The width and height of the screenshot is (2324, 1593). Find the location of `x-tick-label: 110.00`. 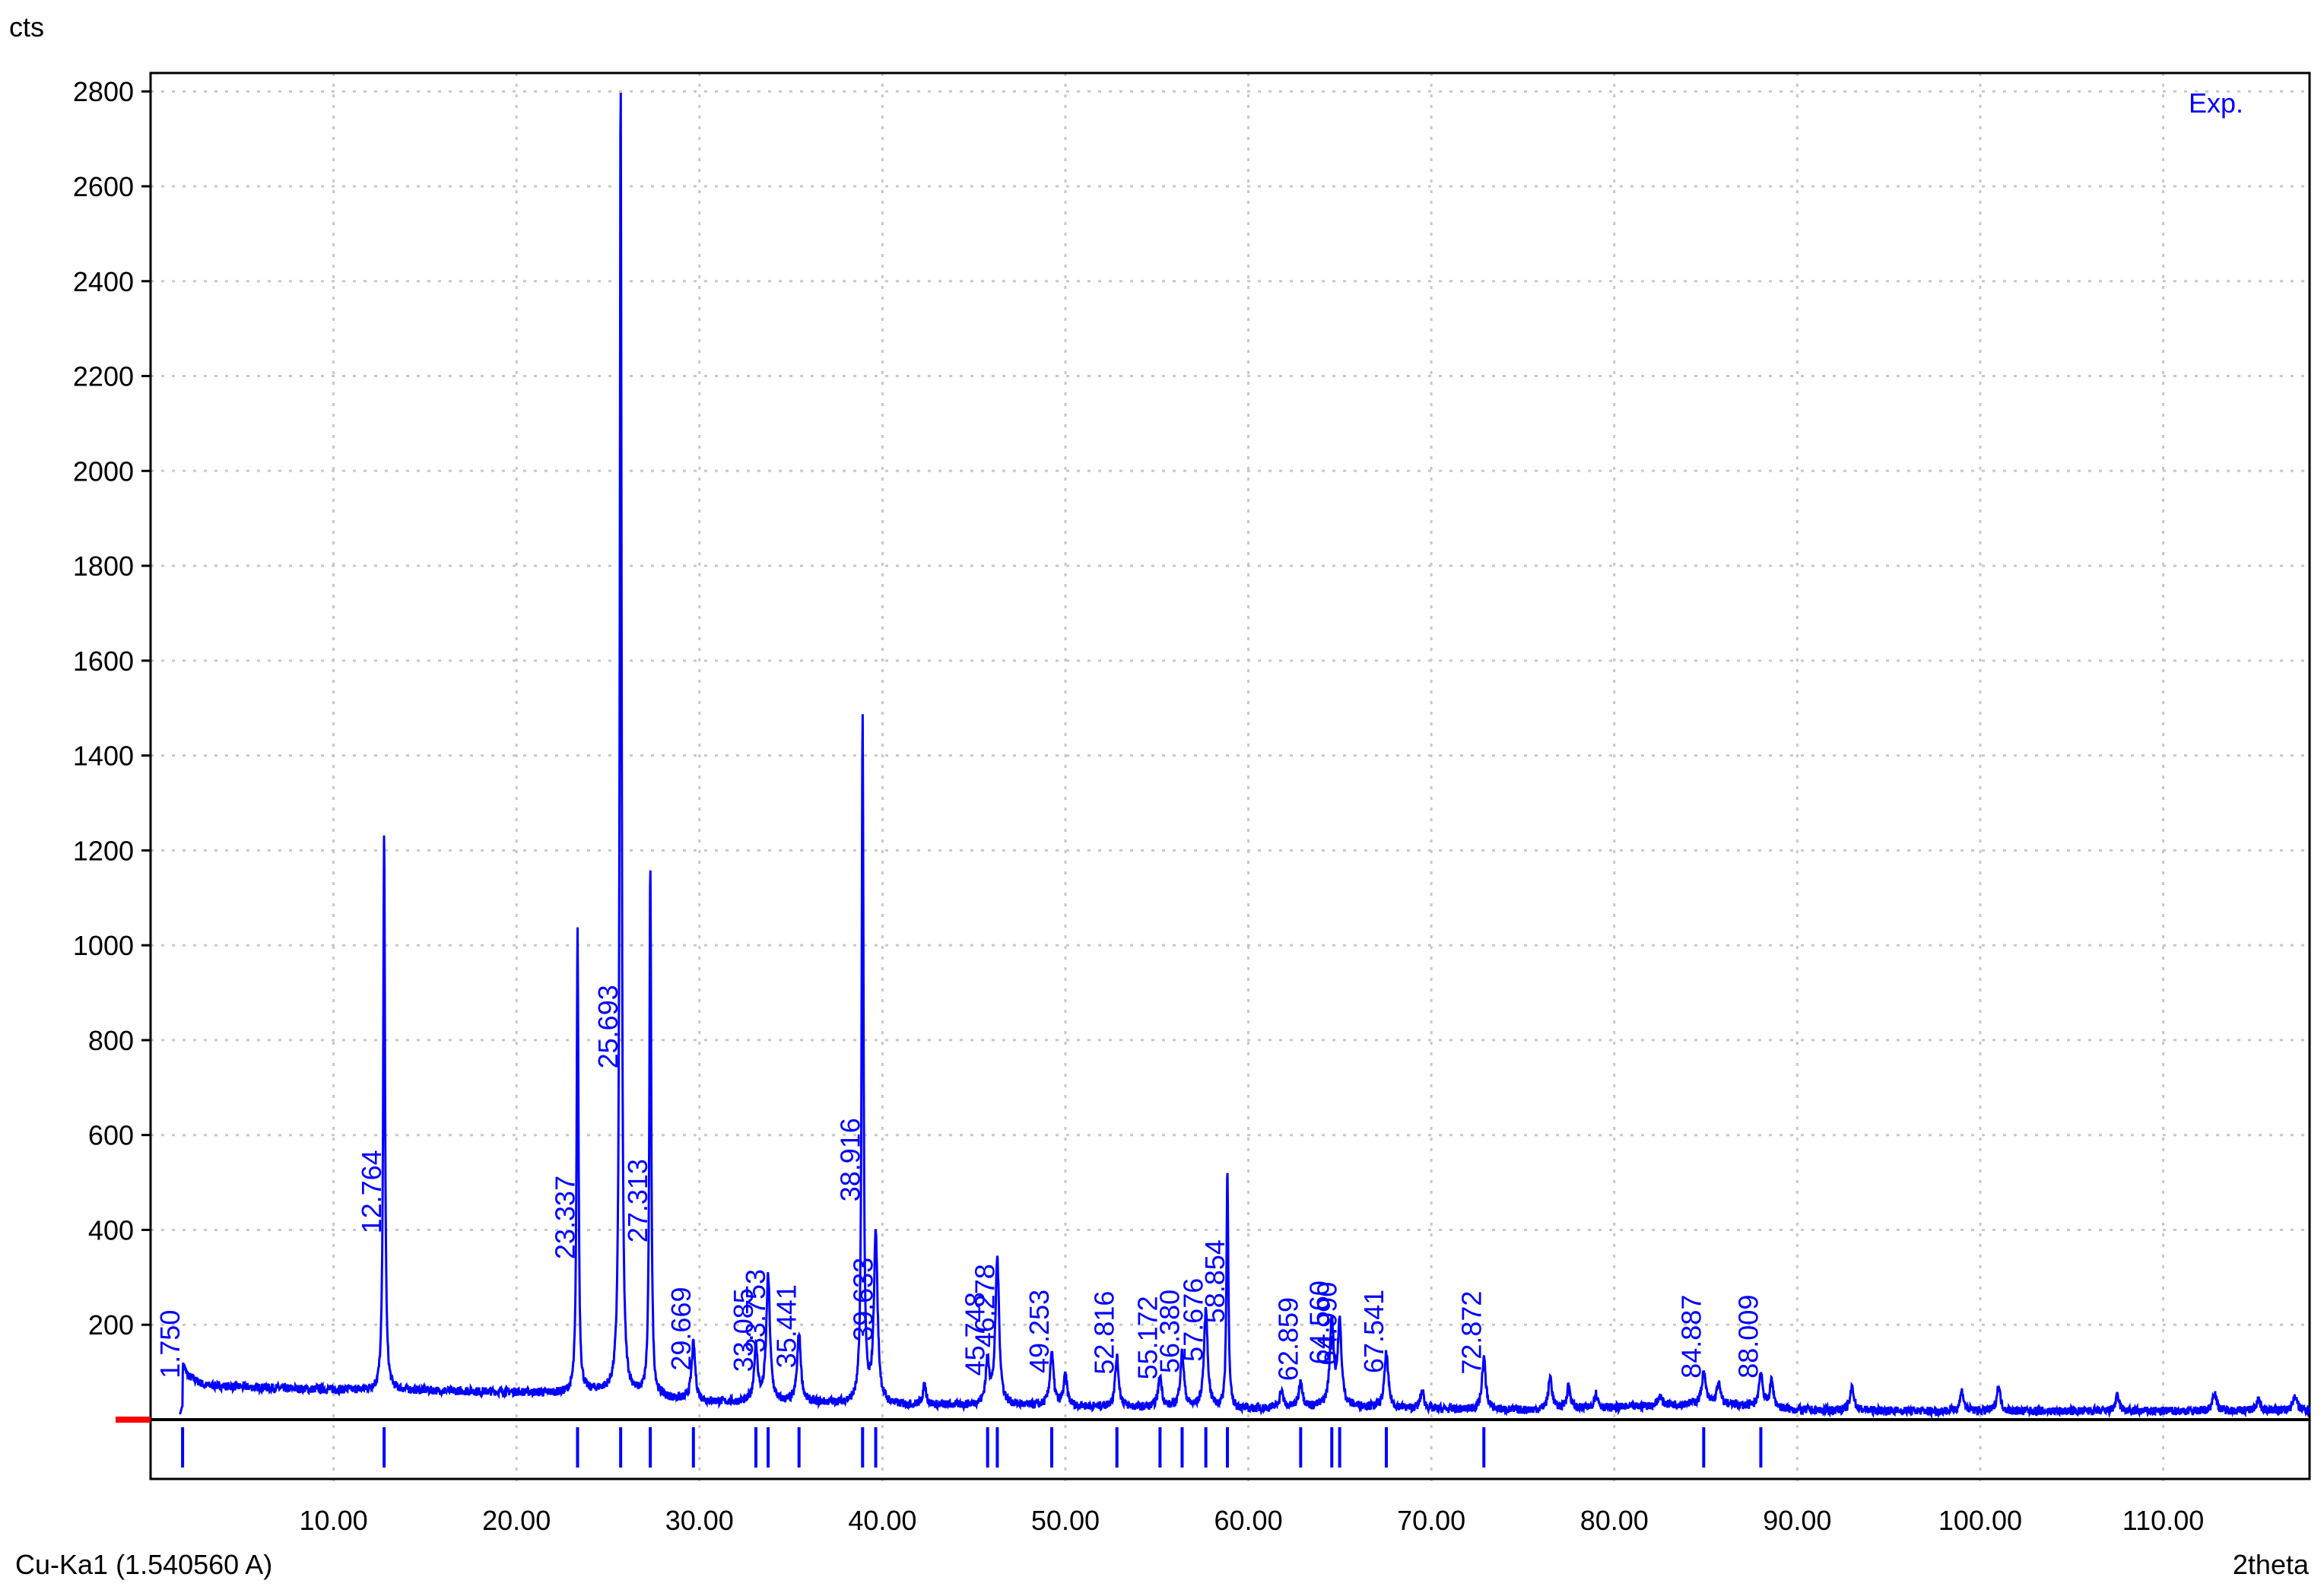

x-tick-label: 110.00 is located at coordinates (2163, 1520).